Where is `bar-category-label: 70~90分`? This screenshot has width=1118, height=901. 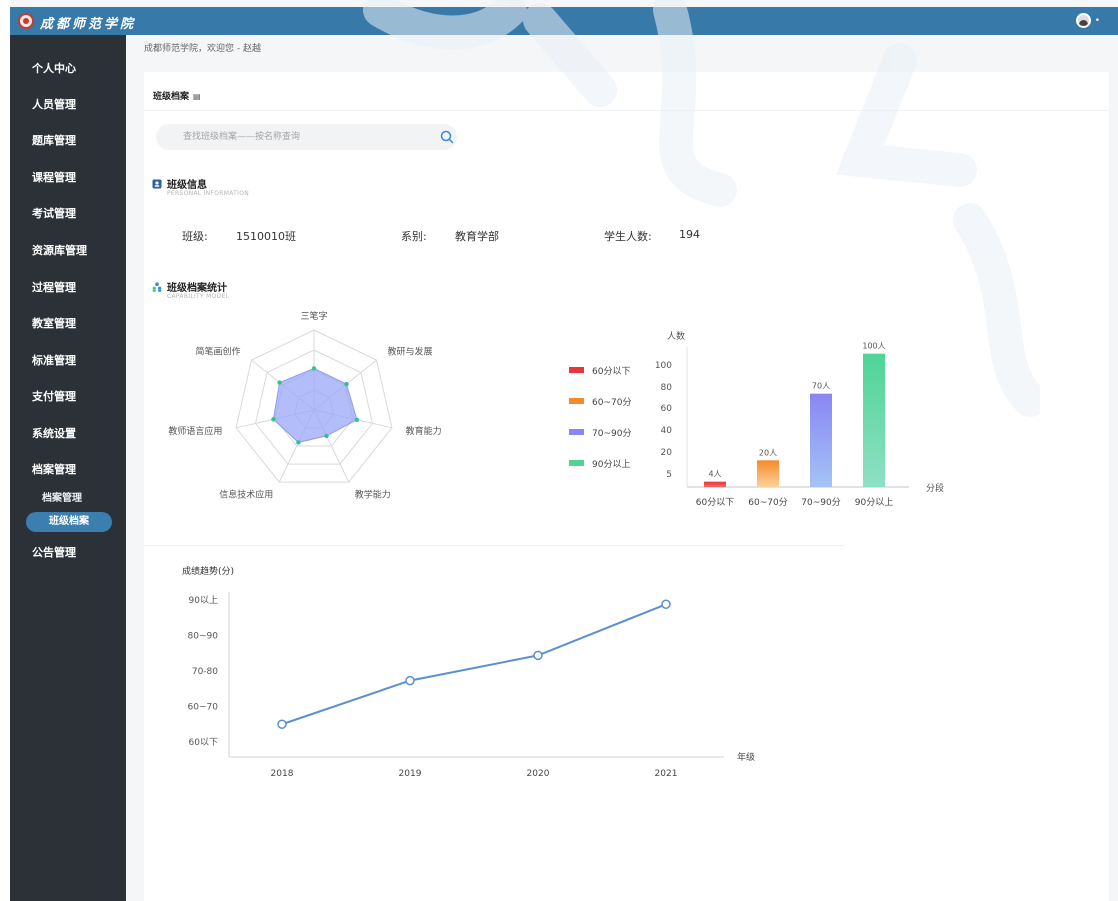
bar-category-label: 70~90分 is located at coordinates (820, 502).